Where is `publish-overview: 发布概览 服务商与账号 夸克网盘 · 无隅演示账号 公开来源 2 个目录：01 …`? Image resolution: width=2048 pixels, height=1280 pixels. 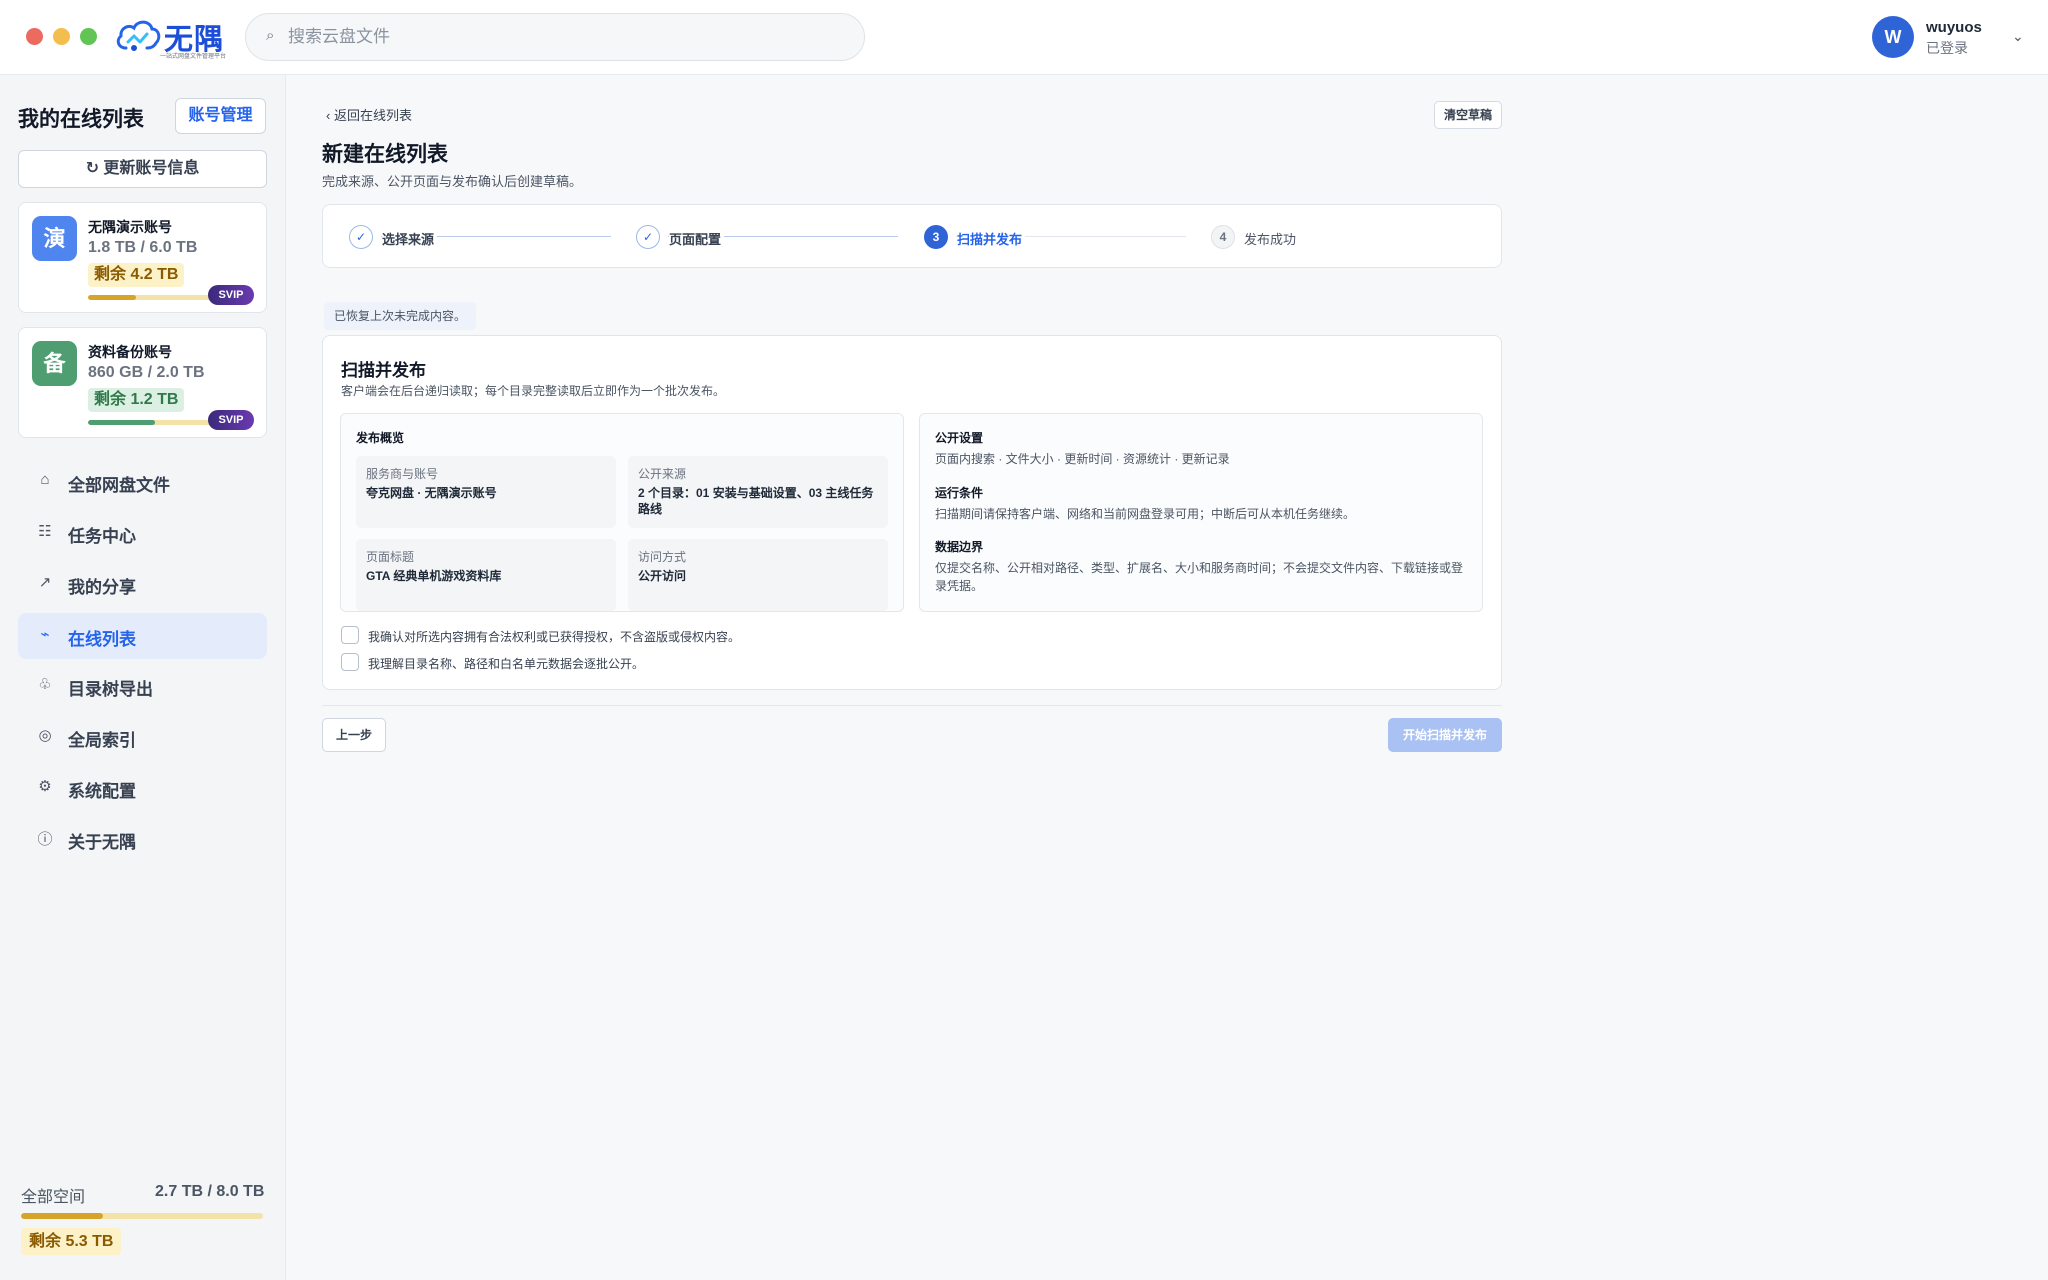
publish-overview: 发布概览 服务商与账号 夸克网盘 · 无隅演示账号 公开来源 2 个目录：01 … is located at coordinates (622, 512).